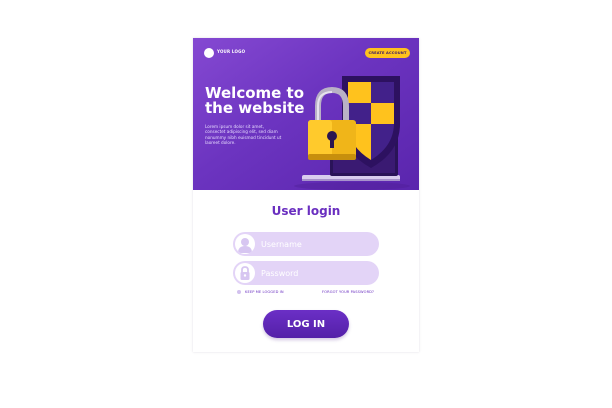  Describe the element at coordinates (306, 211) in the screenshot. I see `login-title: User login` at that location.